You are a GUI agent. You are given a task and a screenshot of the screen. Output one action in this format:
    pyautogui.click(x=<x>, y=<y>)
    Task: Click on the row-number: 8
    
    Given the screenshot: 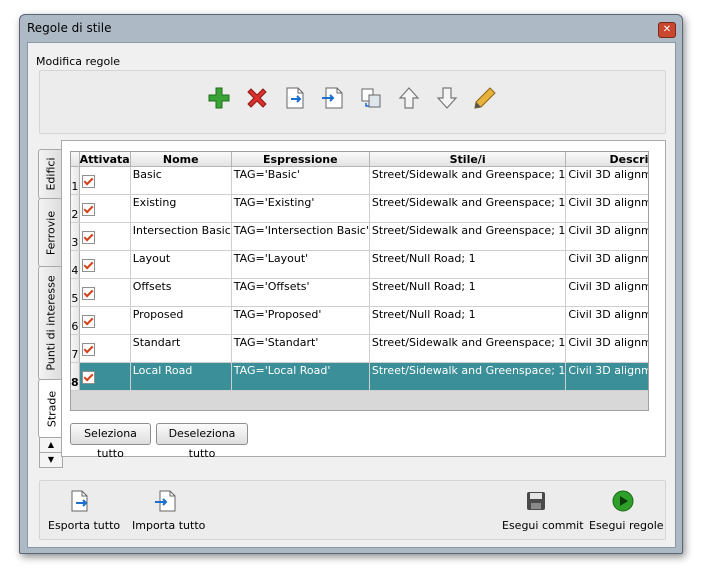 What is the action you would take?
    pyautogui.click(x=75, y=376)
    